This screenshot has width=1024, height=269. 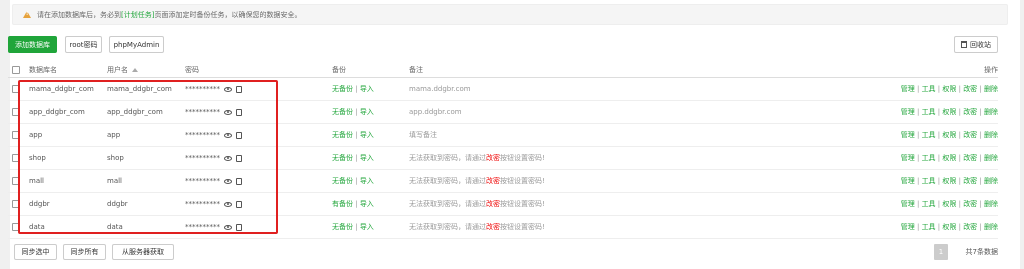 What do you see at coordinates (941, 252) in the screenshot?
I see `page-number: 1` at bounding box center [941, 252].